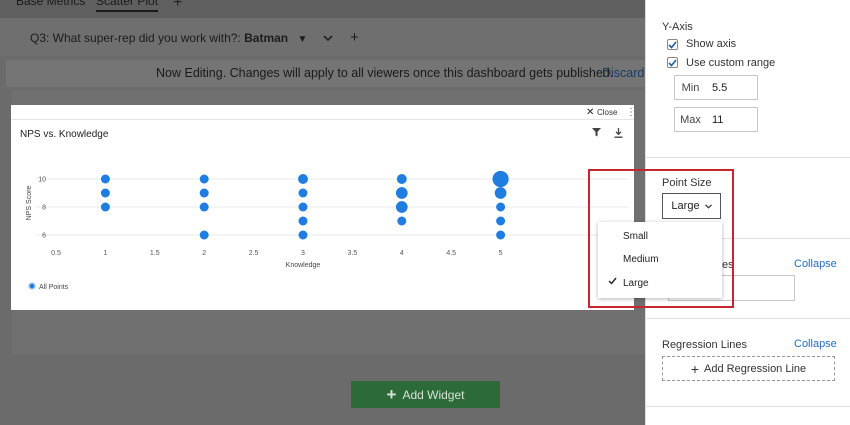  What do you see at coordinates (56, 253) in the screenshot?
I see `x-tick-label: 0.5` at bounding box center [56, 253].